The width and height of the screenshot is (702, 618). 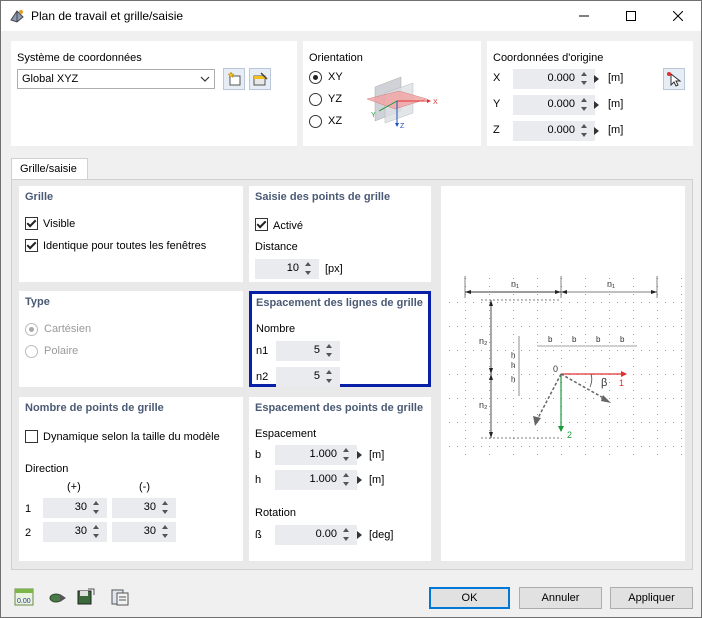 I want to click on snap-section-title: Saisie des points de grille, so click(x=323, y=197).